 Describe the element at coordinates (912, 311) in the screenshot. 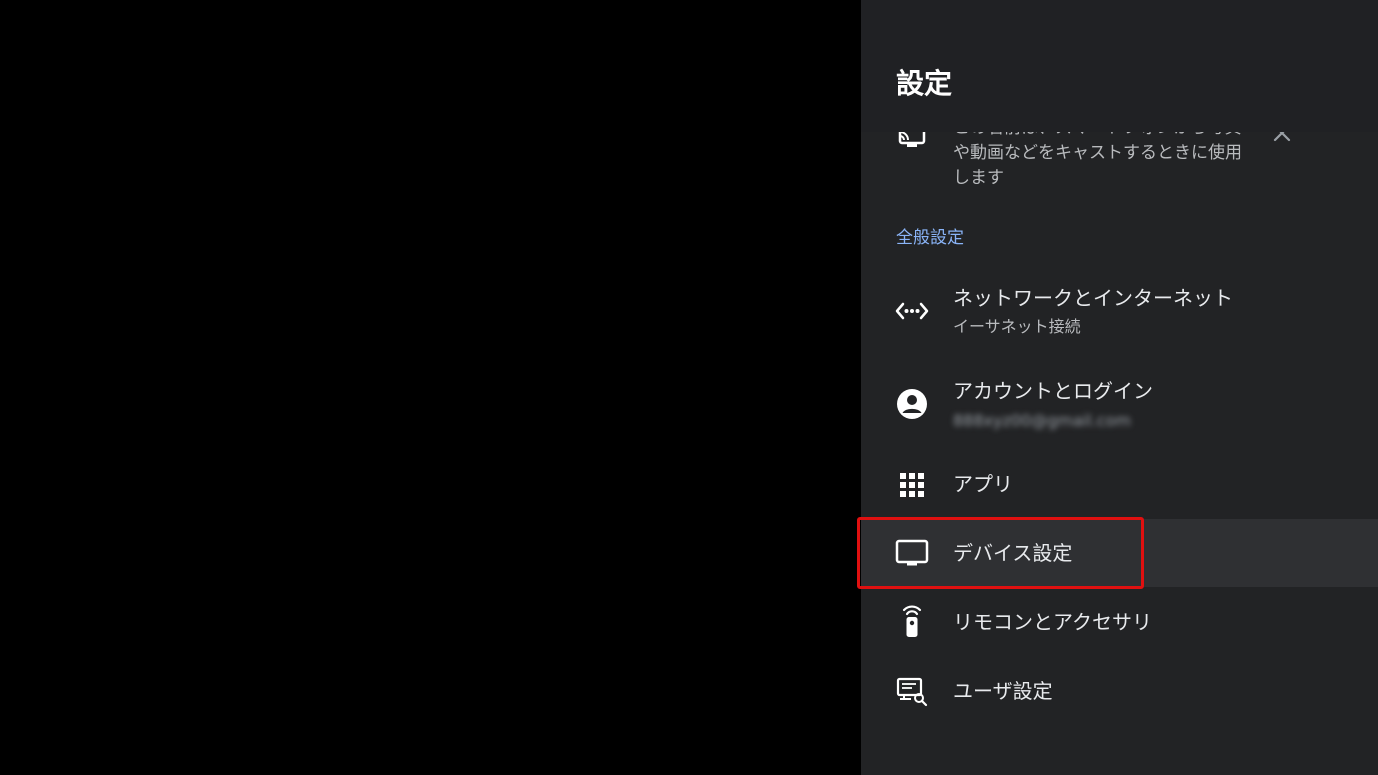

I see `network-icon` at that location.